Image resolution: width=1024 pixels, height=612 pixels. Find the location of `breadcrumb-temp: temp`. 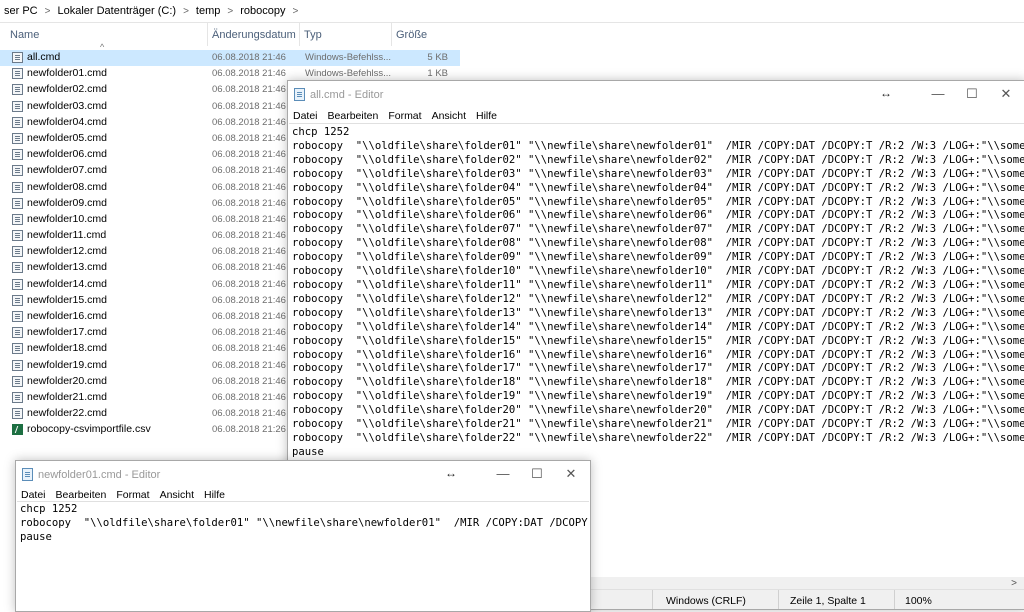

breadcrumb-temp: temp is located at coordinates (208, 11).